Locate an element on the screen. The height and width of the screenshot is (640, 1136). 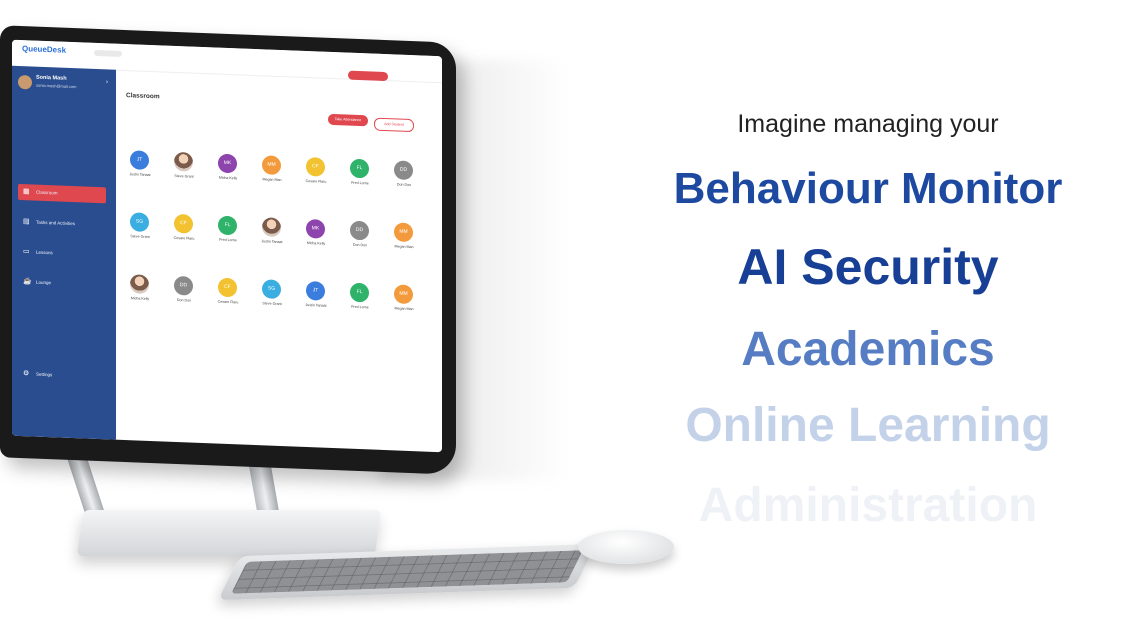
student-card: Justin Tanaat is located at coordinates (272, 238).